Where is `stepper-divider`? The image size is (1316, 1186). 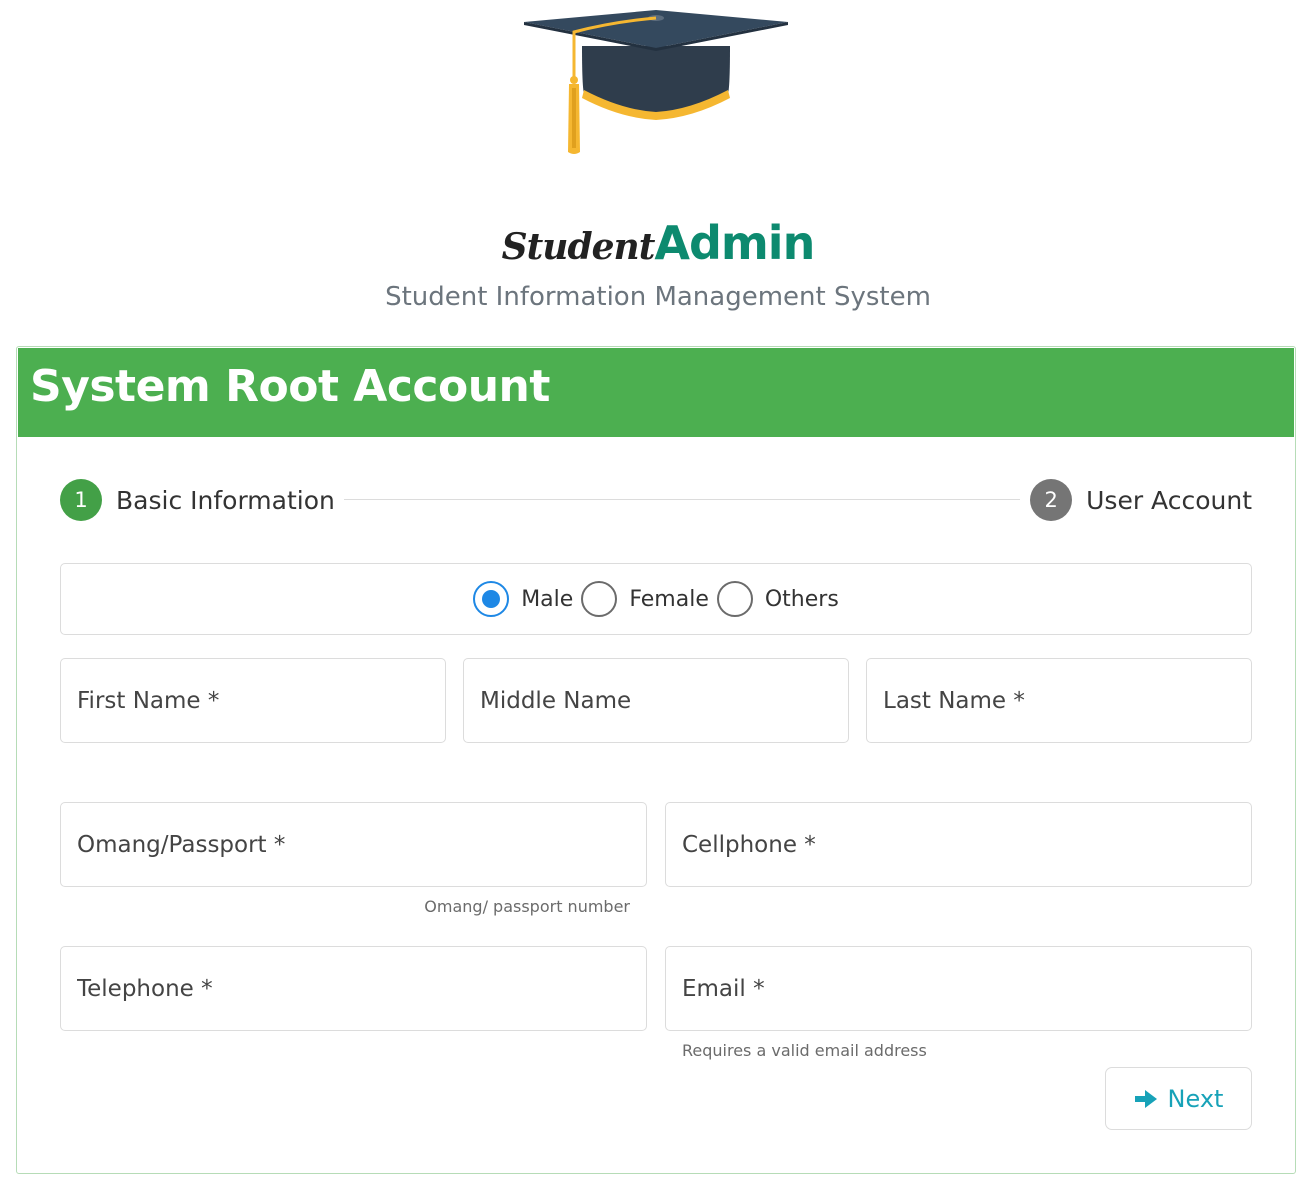
stepper-divider is located at coordinates (682, 499).